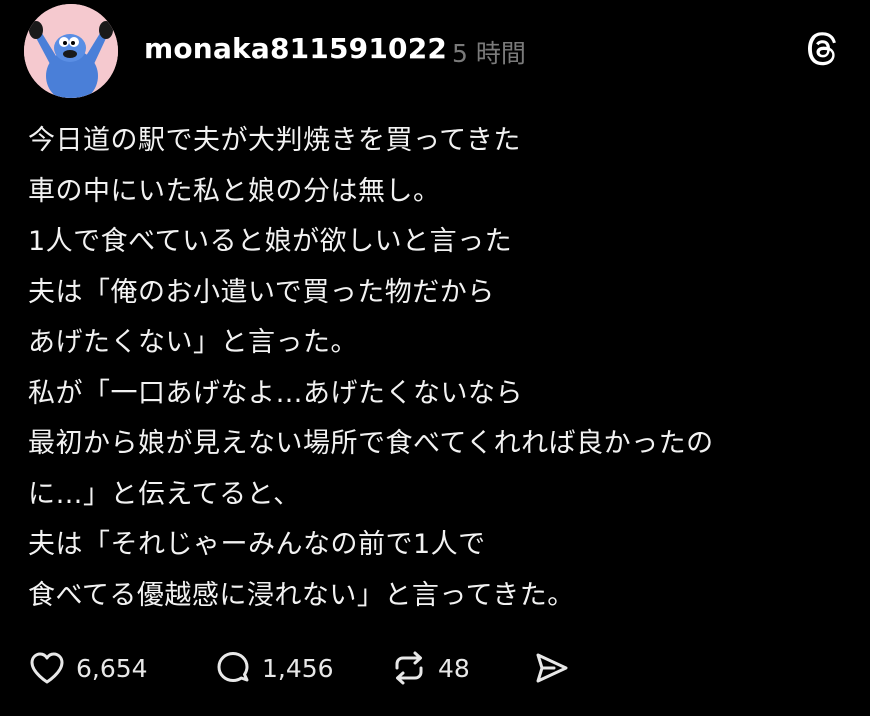 The height and width of the screenshot is (716, 870). What do you see at coordinates (47, 668) in the screenshot?
I see `heart-icon` at bounding box center [47, 668].